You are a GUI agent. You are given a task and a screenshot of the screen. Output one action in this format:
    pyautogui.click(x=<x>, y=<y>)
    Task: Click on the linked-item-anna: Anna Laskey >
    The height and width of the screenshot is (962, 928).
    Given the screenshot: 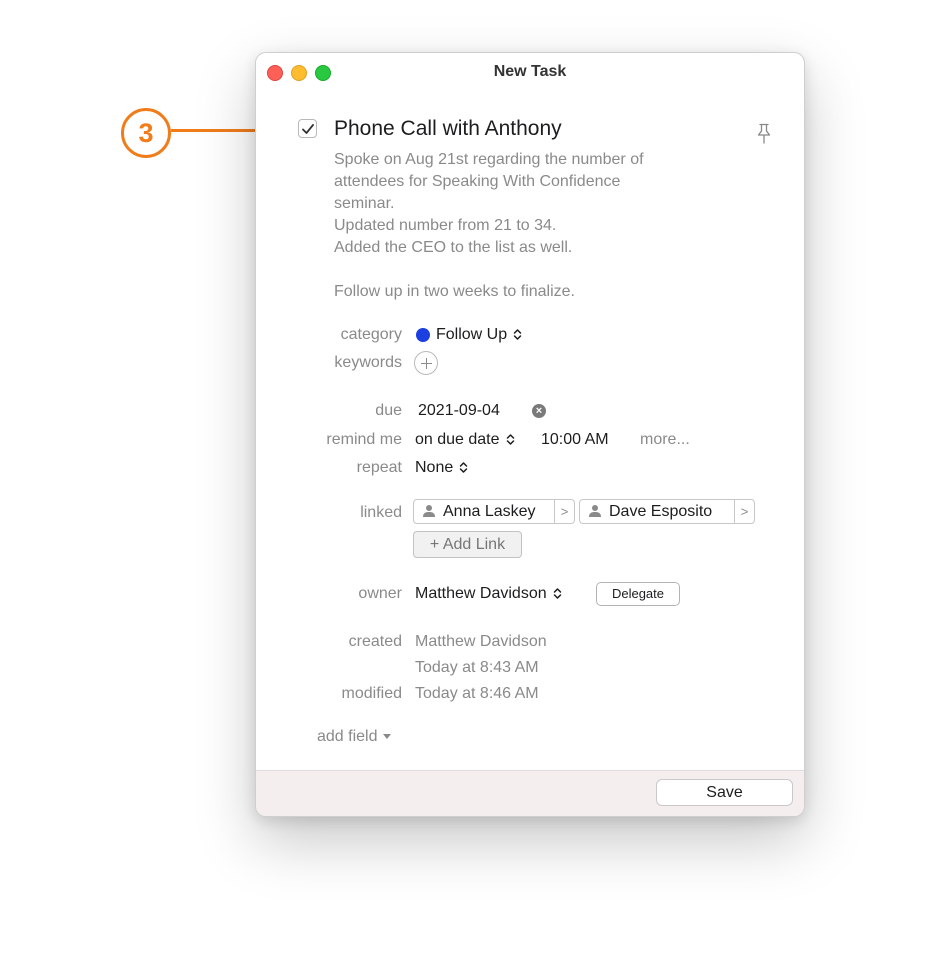 What is the action you would take?
    pyautogui.click(x=494, y=511)
    